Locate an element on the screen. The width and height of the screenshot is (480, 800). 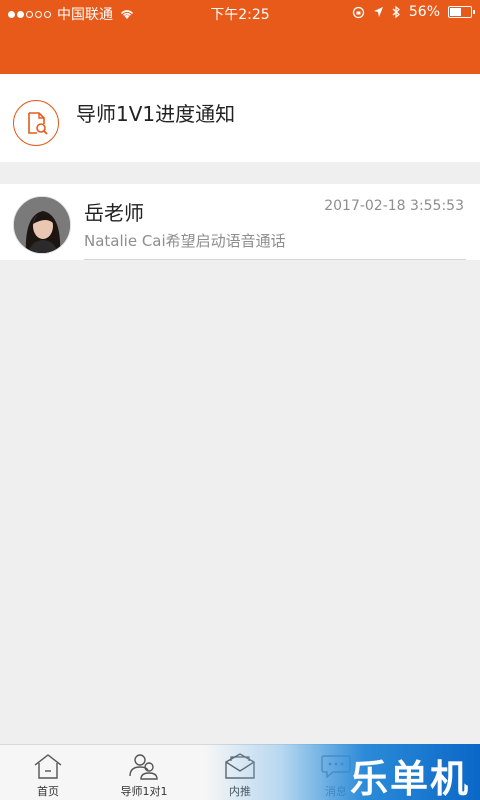
tab-home: 首页 is located at coordinates (48, 775).